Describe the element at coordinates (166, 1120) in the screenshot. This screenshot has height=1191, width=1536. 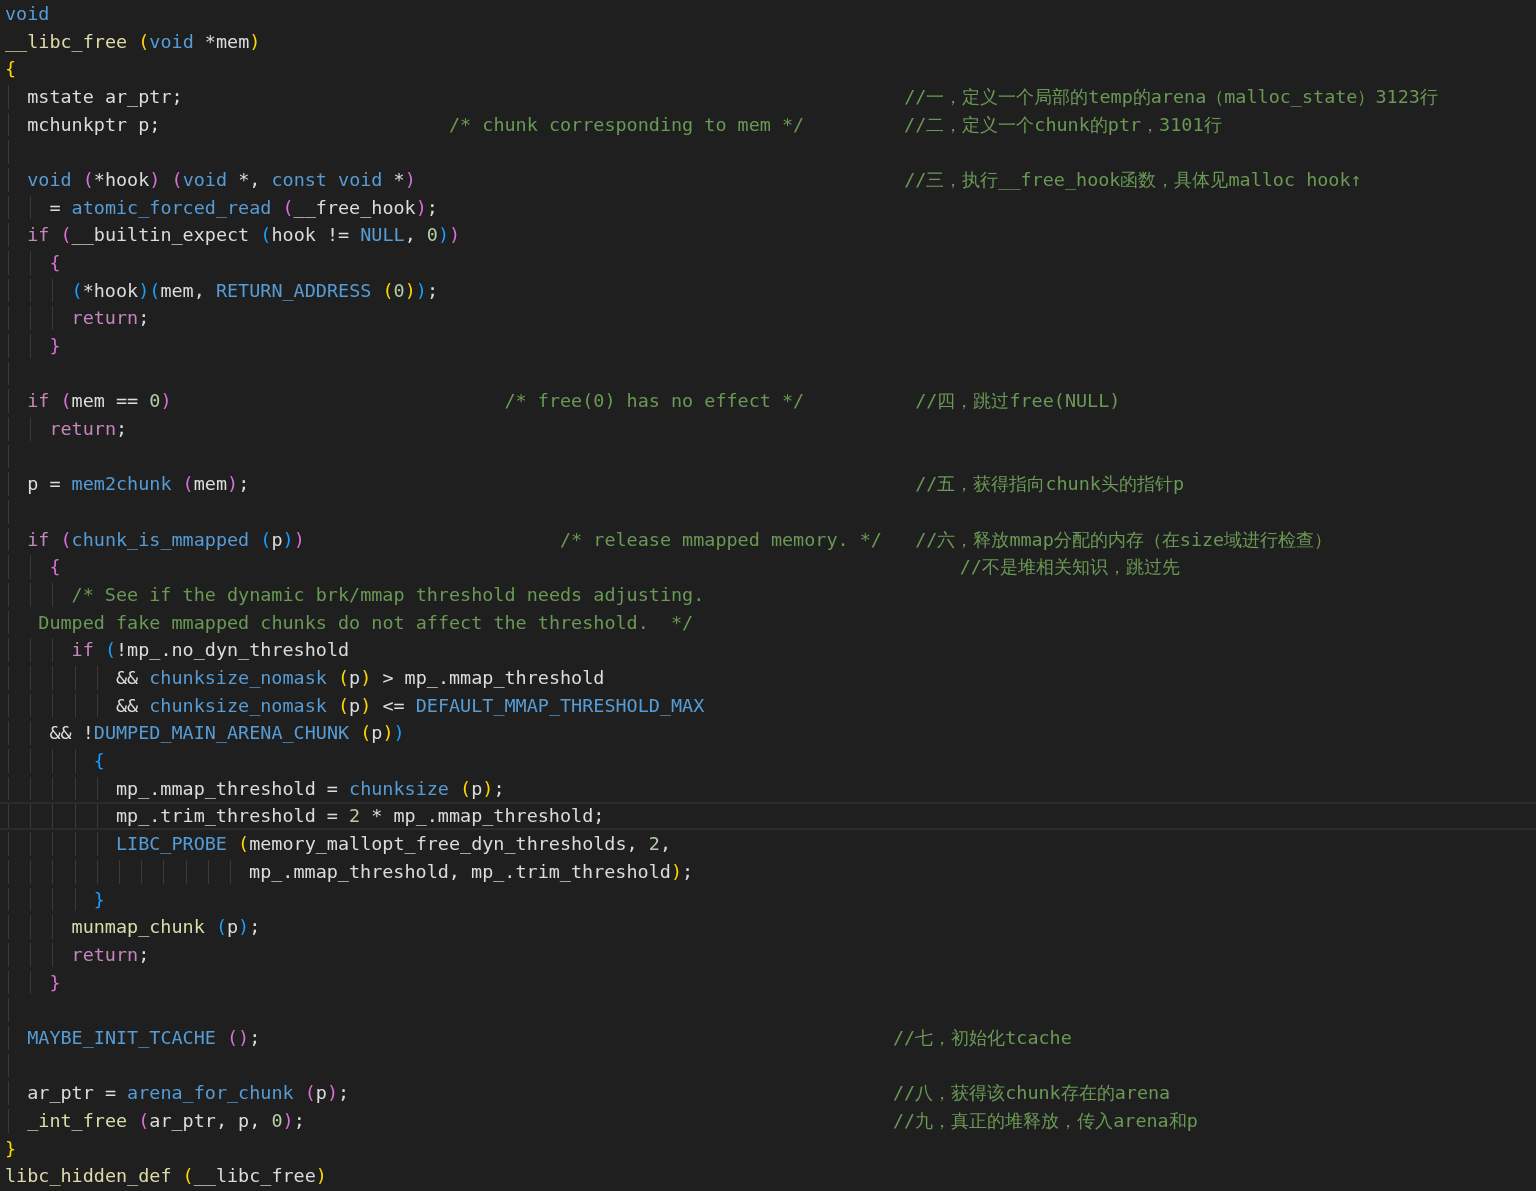
I see `code-line: _int_free (ar_ptr, p, 0);` at that location.